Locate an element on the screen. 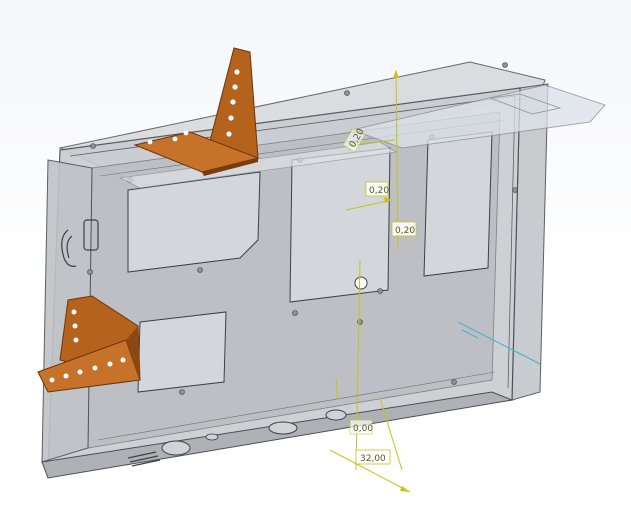  dimension-label-2: 0,20 is located at coordinates (404, 229).